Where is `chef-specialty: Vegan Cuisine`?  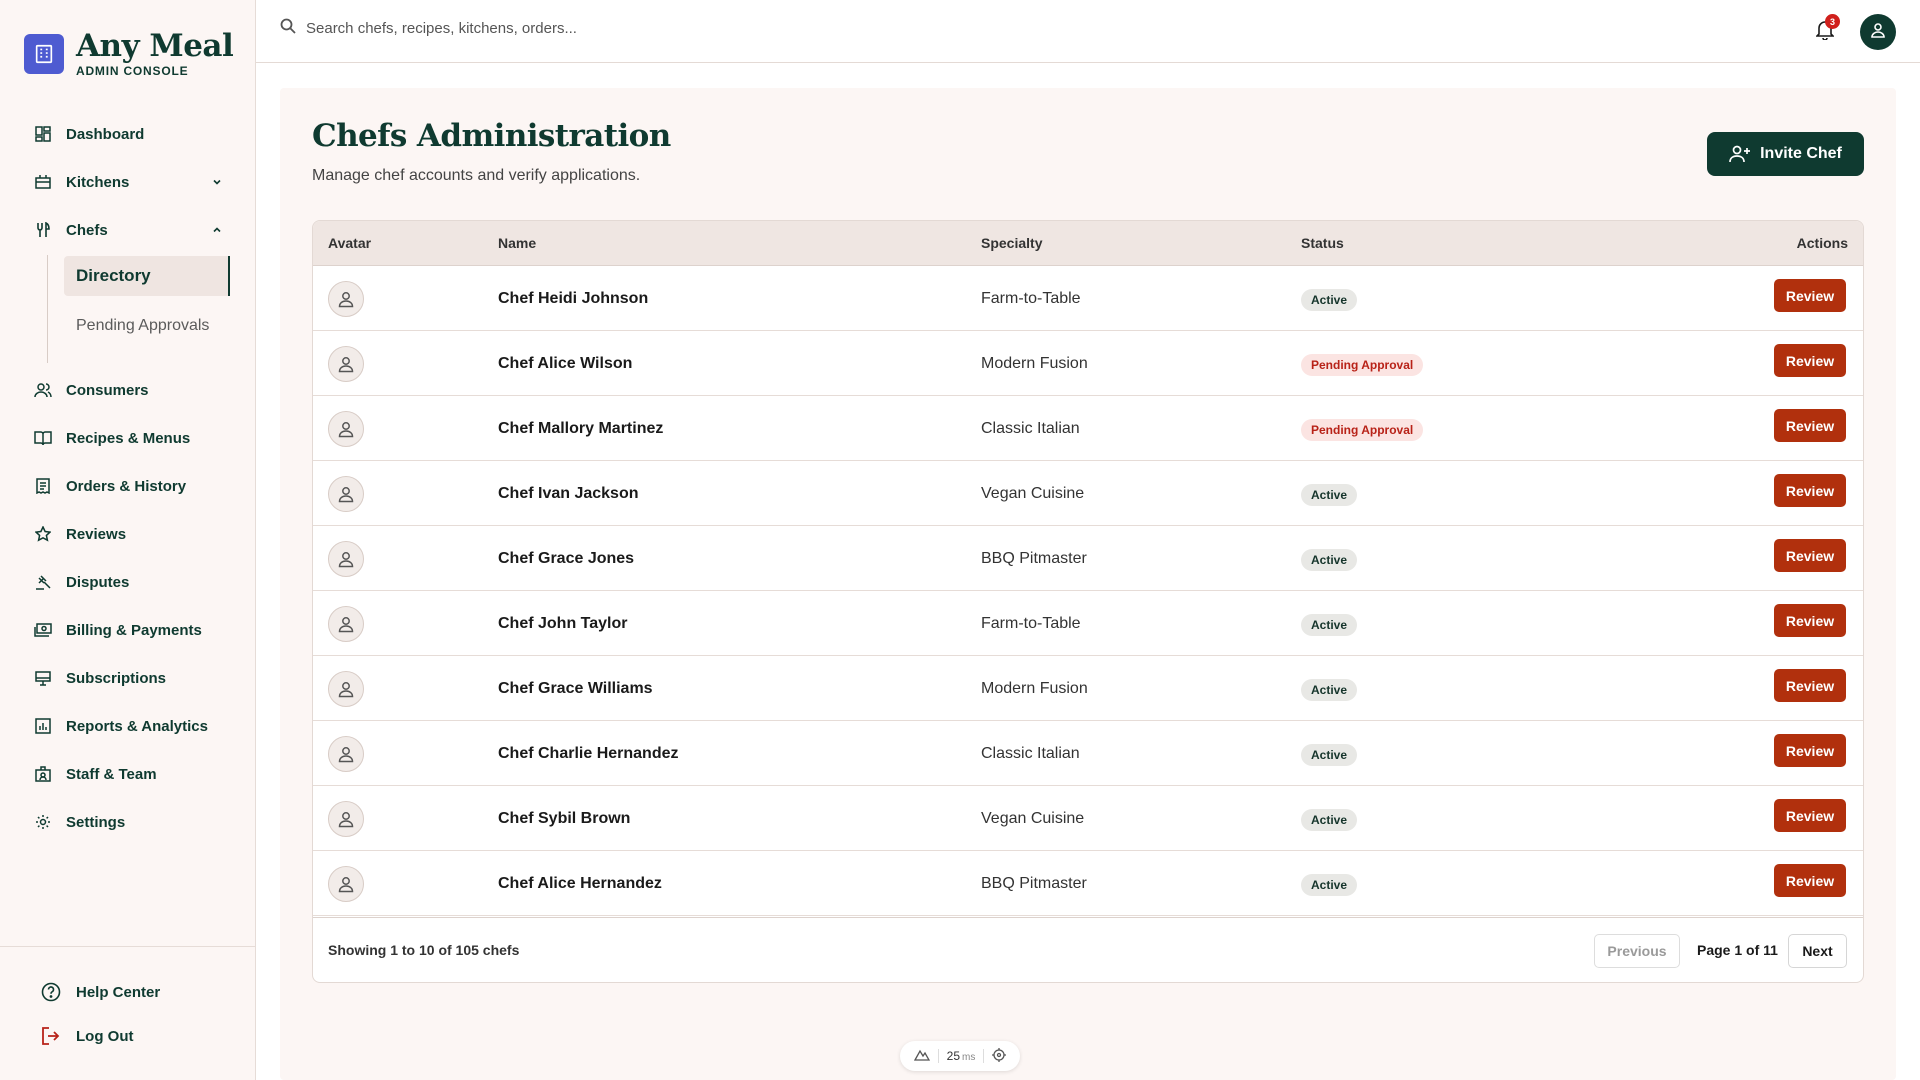
chef-specialty: Vegan Cuisine is located at coordinates (1033, 493).